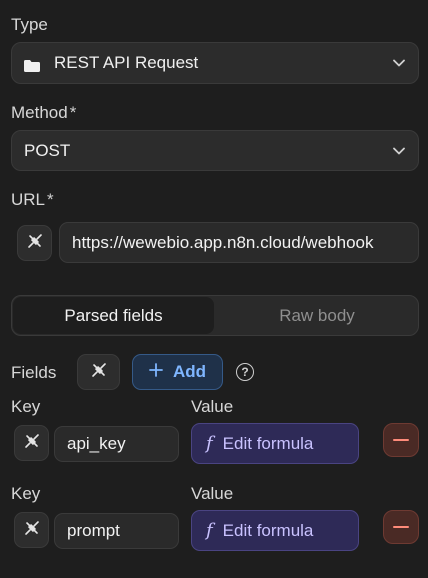 The width and height of the screenshot is (428, 578). I want to click on url-label: URL *, so click(32, 200).